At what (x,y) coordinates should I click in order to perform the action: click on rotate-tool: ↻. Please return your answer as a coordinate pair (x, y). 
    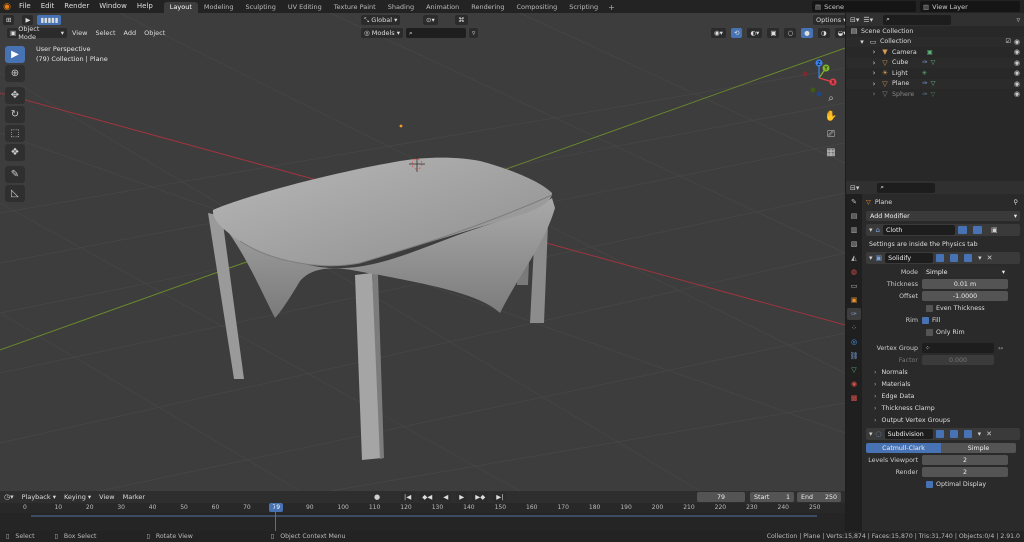
    Looking at the image, I should click on (15, 114).